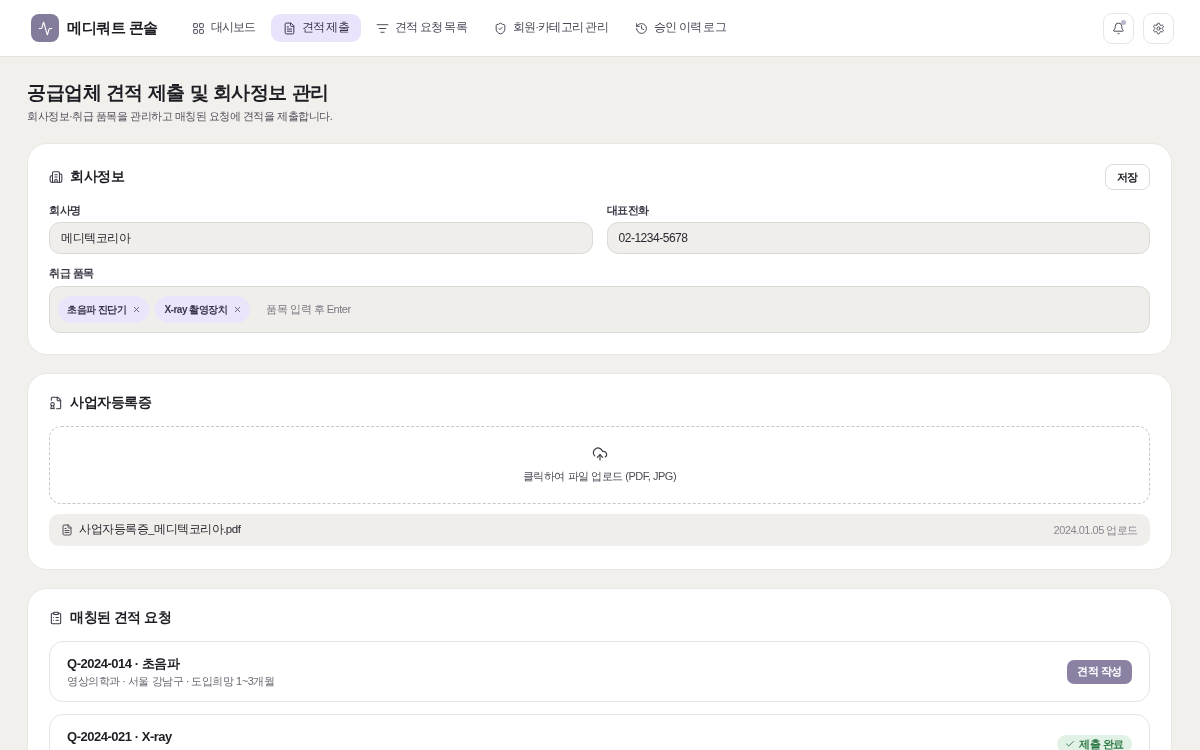  Describe the element at coordinates (703, 309) in the screenshot. I see `item-input: 품목 입력 후 Enter` at that location.